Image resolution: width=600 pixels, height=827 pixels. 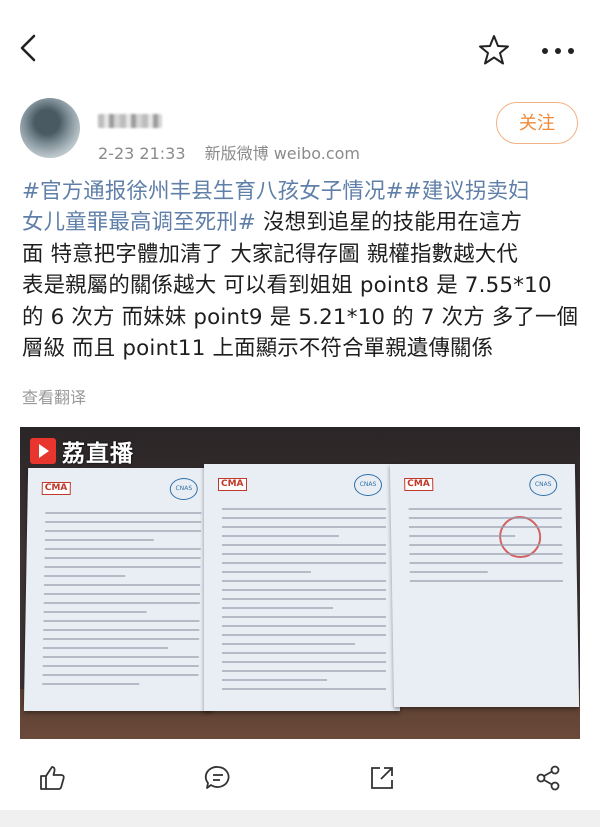 What do you see at coordinates (382, 778) in the screenshot?
I see `share-icon` at bounding box center [382, 778].